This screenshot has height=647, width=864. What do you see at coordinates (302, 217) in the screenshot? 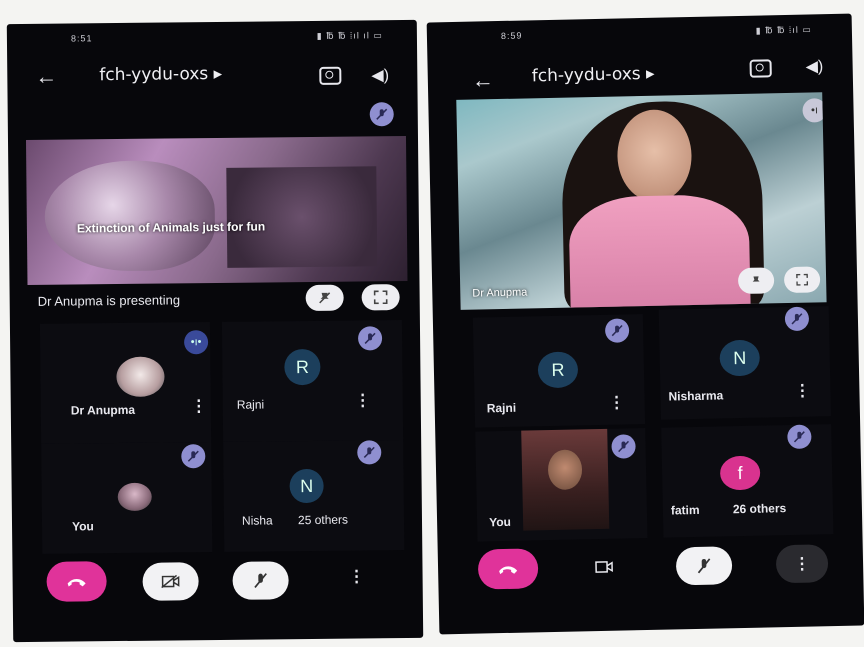
I see `background-image` at bounding box center [302, 217].